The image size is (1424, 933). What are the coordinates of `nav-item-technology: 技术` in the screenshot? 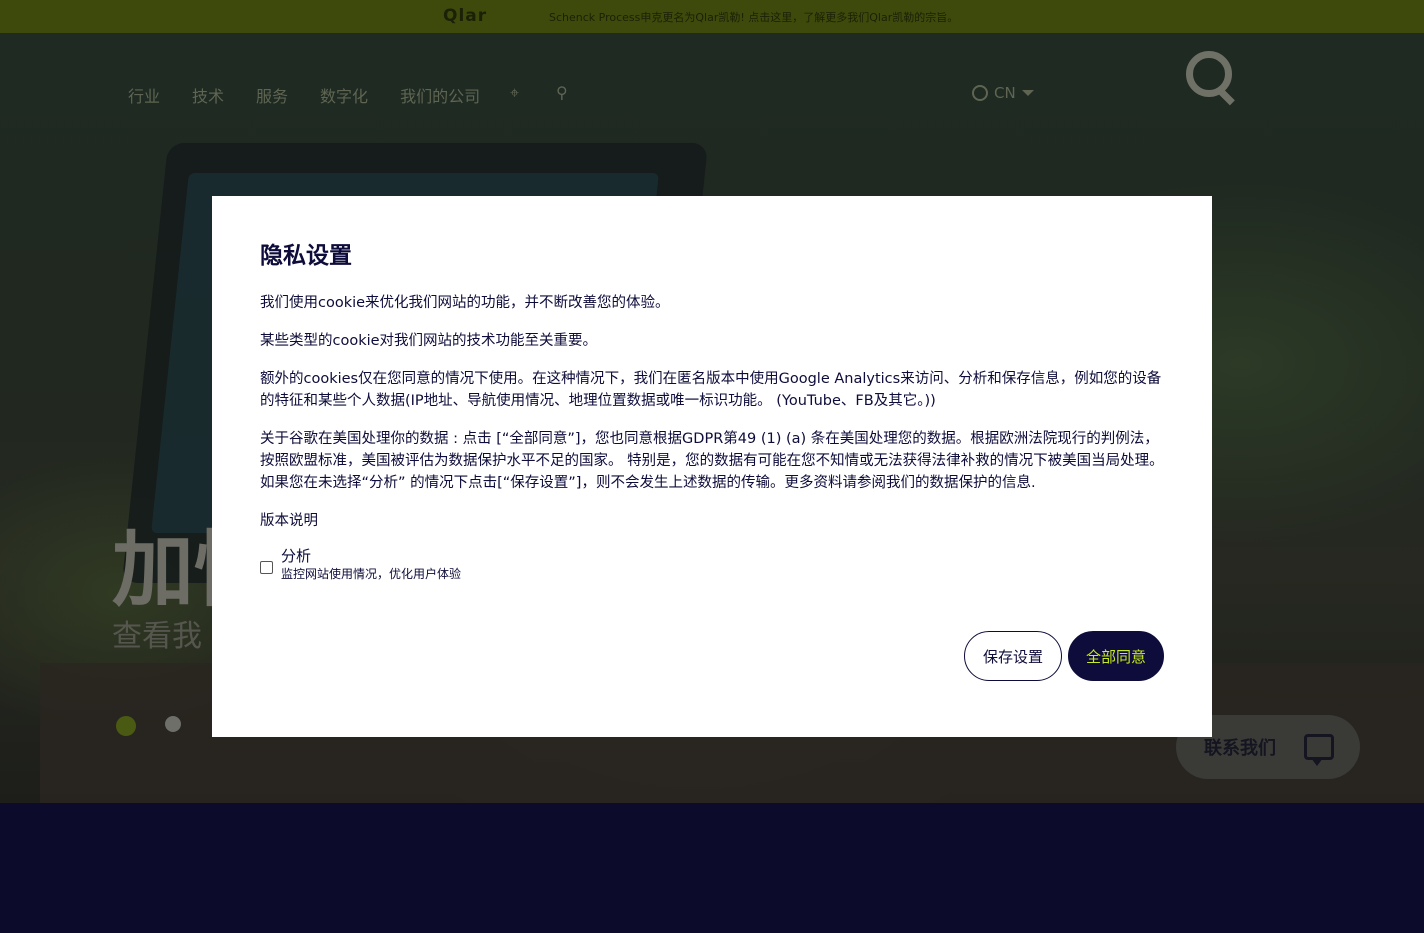 It's located at (208, 95).